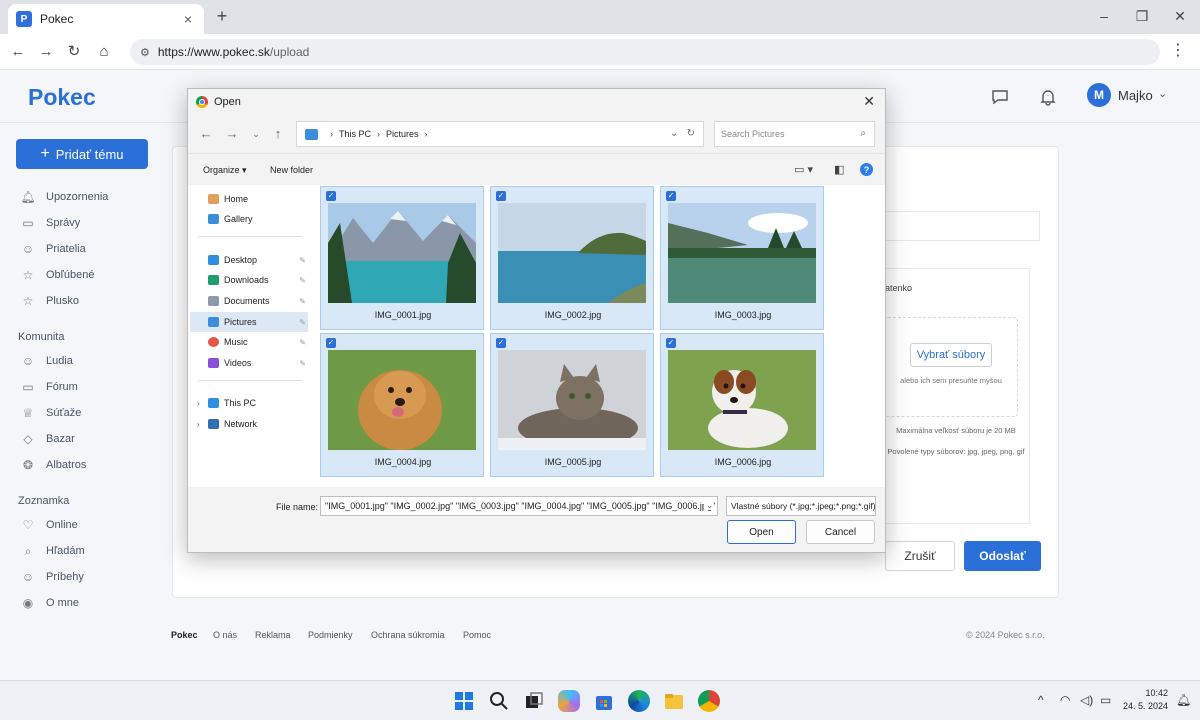  I want to click on nav-item-gallery: Gallery, so click(249, 219).